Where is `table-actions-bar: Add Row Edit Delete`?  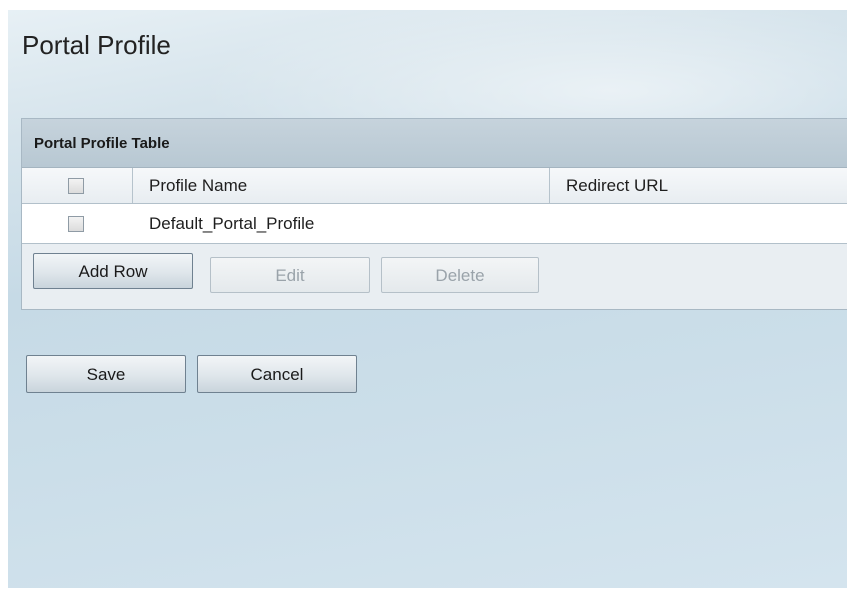 table-actions-bar: Add Row Edit Delete is located at coordinates (434, 277).